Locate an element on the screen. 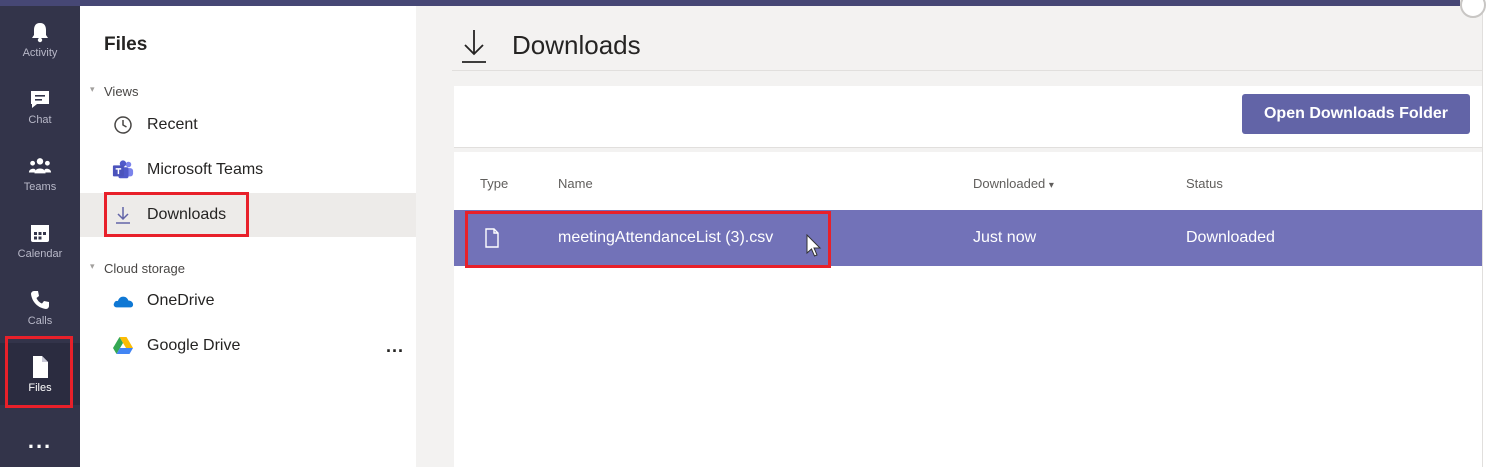  rail-item-label: Calendar is located at coordinates (40, 253).